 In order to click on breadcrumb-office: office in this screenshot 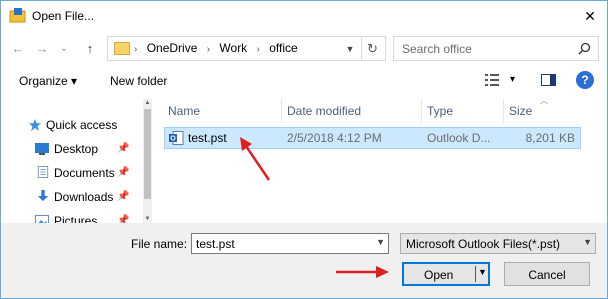, I will do `click(283, 48)`.